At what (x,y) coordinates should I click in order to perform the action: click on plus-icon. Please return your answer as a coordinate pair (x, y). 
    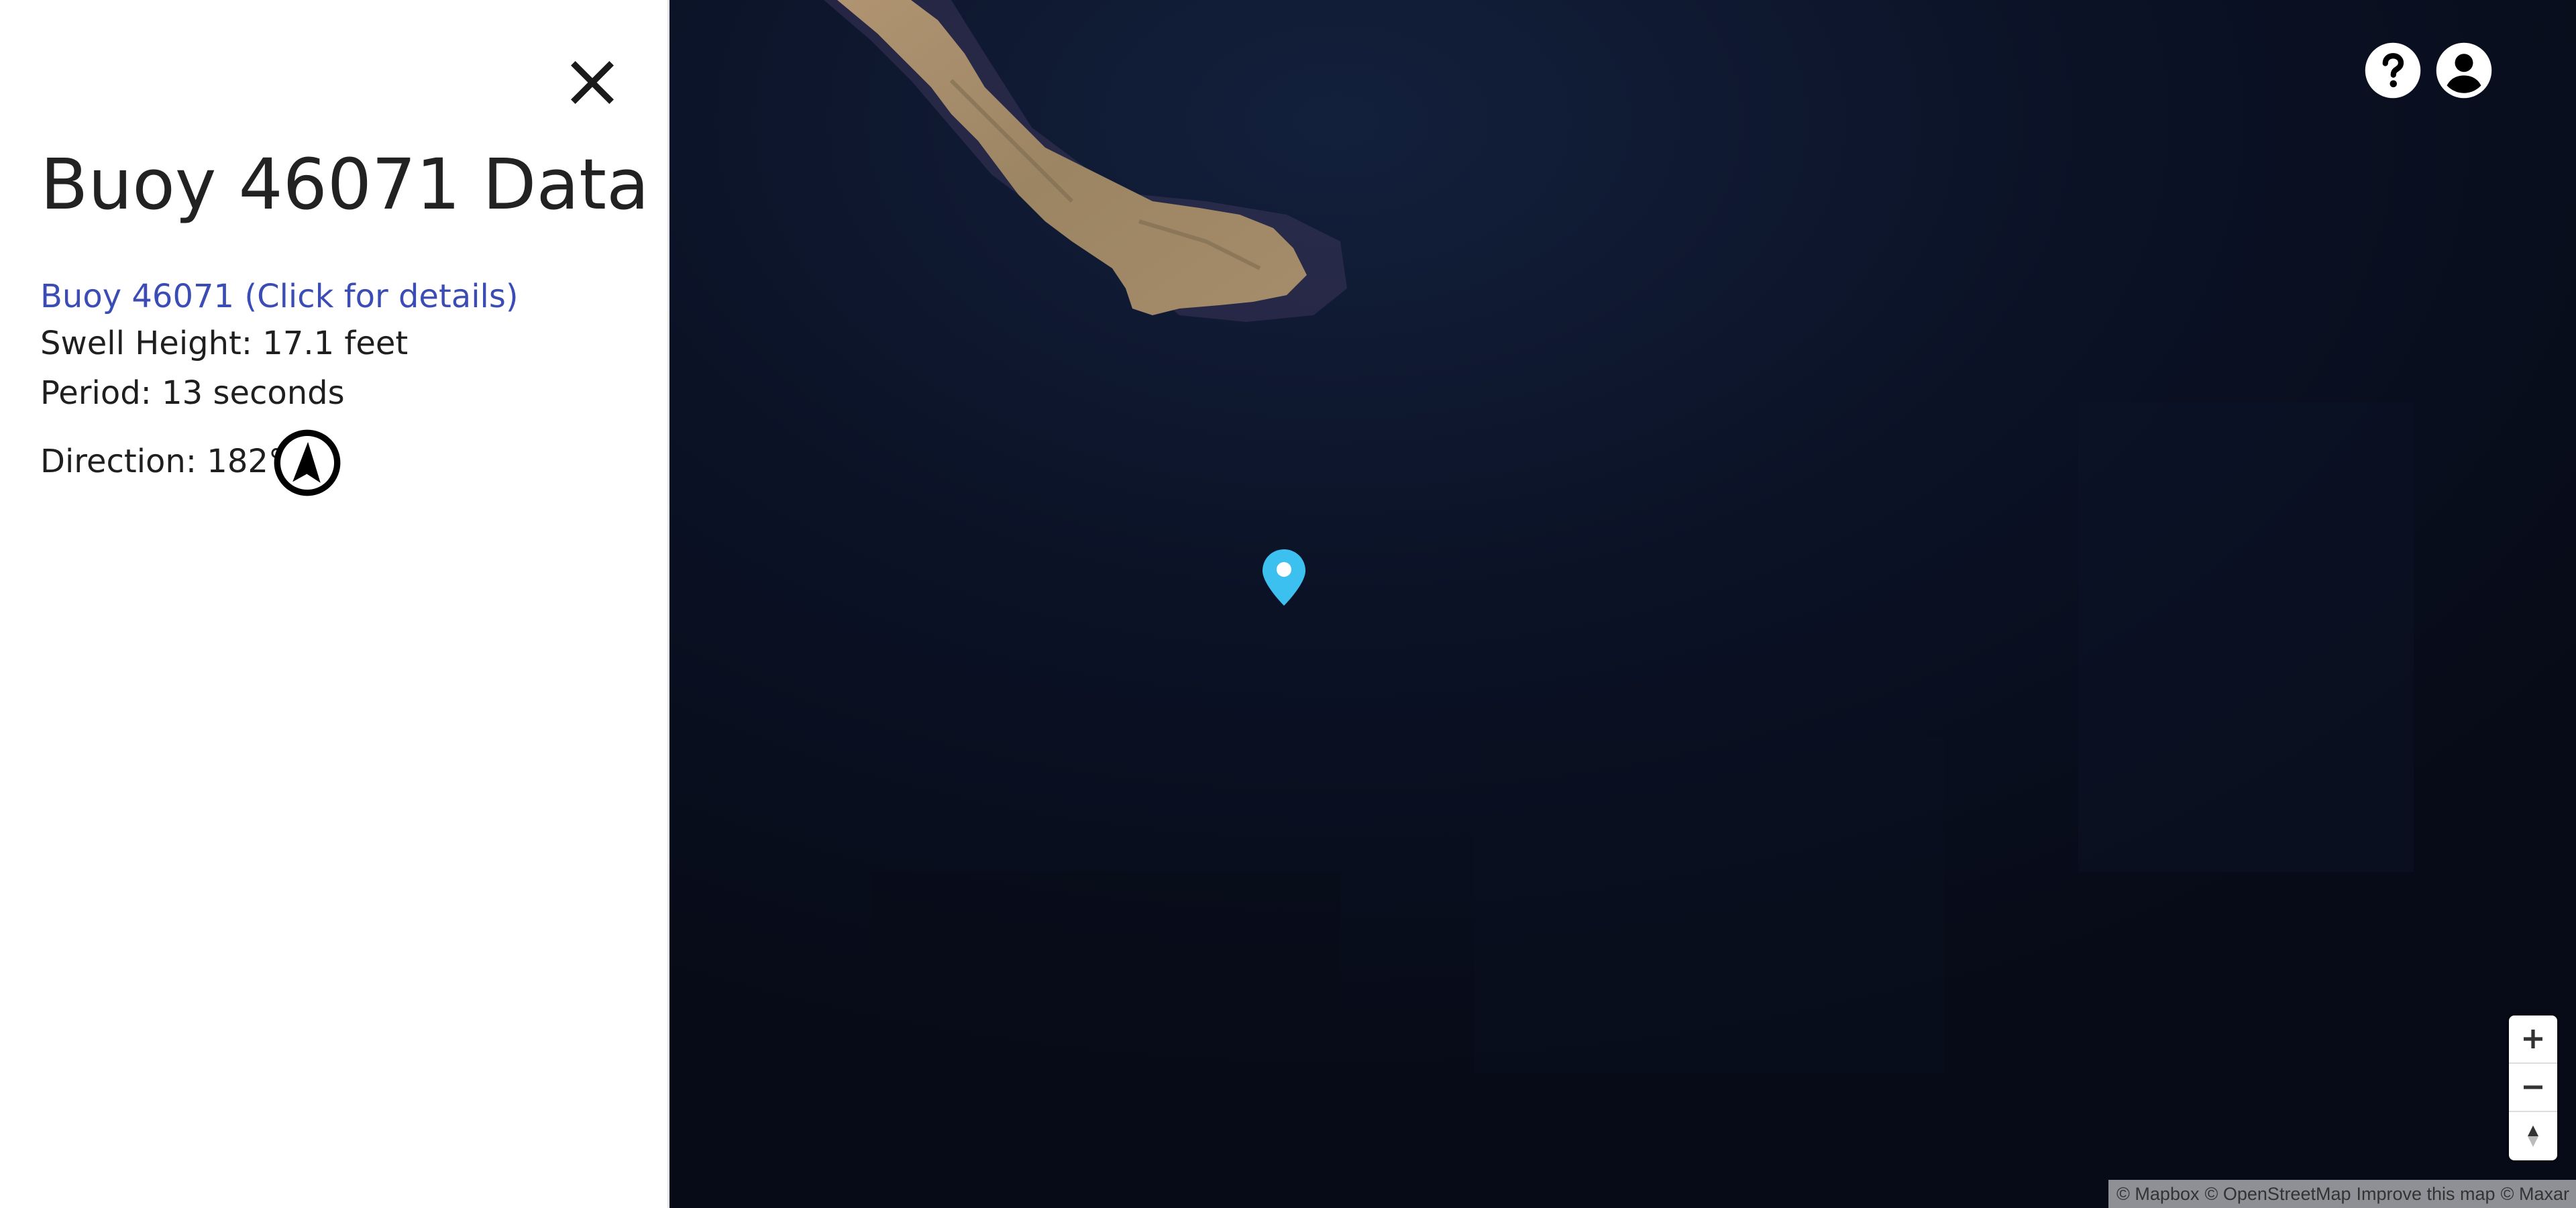
    Looking at the image, I should click on (2533, 1039).